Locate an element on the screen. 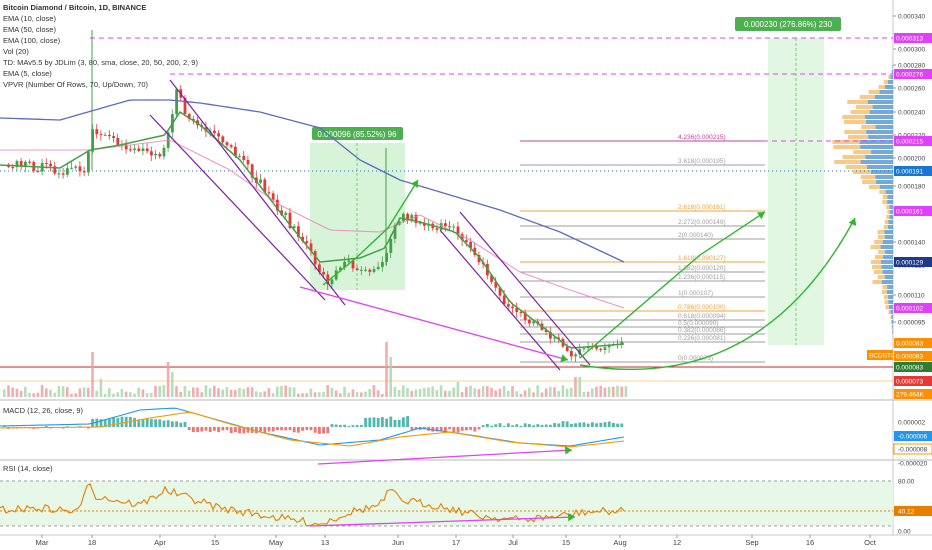 This screenshot has width=932, height=550. price-marker-label: 0.000073 is located at coordinates (909, 382).